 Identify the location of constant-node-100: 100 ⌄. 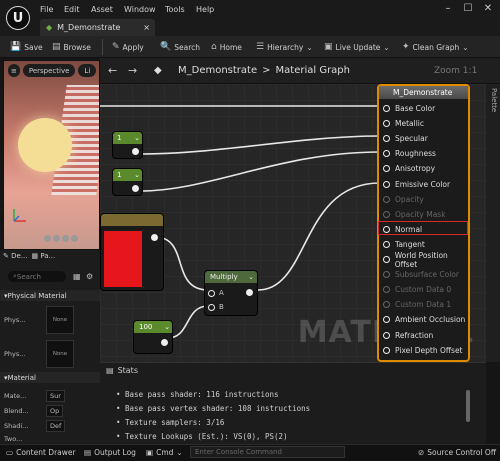
(153, 337).